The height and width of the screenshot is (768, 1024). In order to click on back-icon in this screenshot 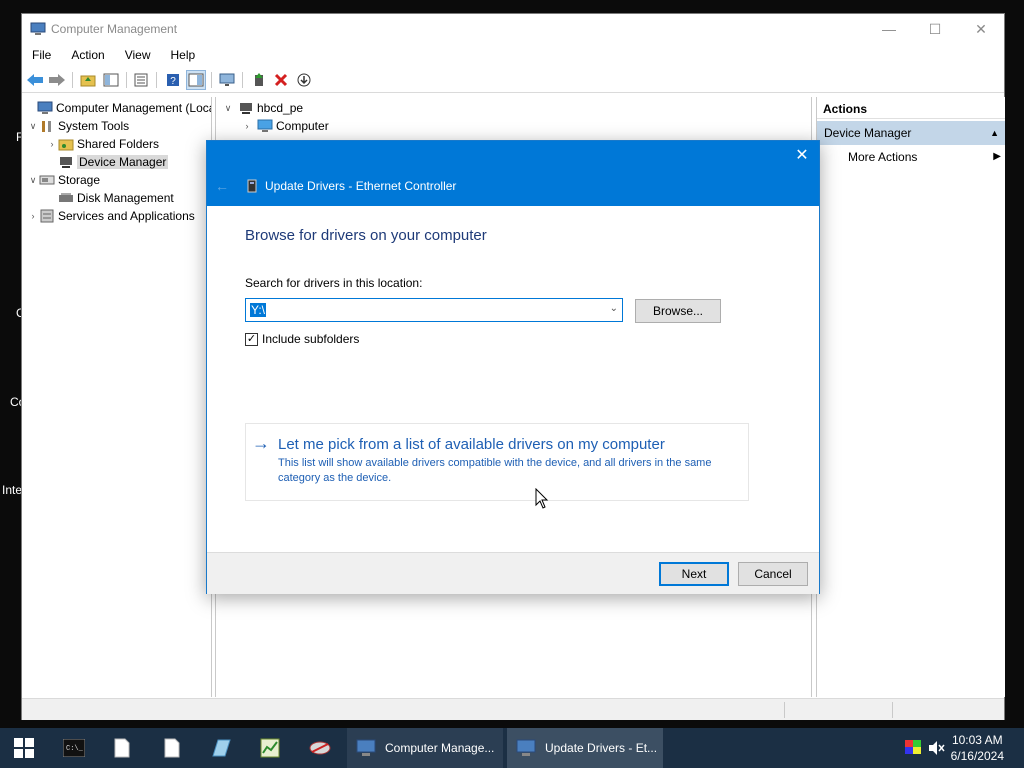, I will do `click(35, 80)`.